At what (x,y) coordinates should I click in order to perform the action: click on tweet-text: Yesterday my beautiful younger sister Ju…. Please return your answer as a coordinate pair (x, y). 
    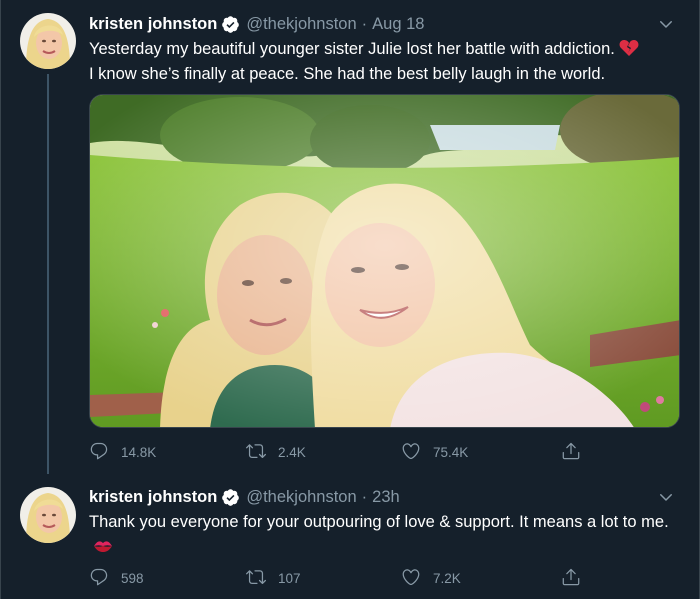
    Looking at the image, I should click on (386, 62).